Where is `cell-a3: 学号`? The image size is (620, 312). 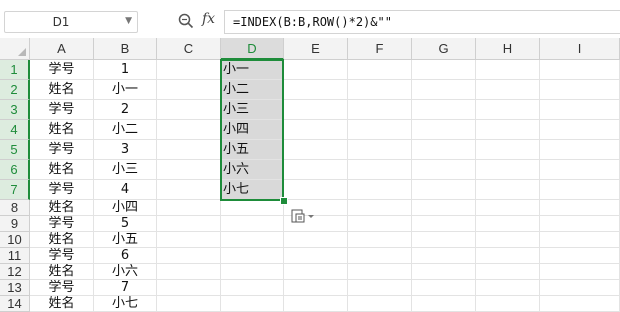 cell-a3: 学号 is located at coordinates (62, 110).